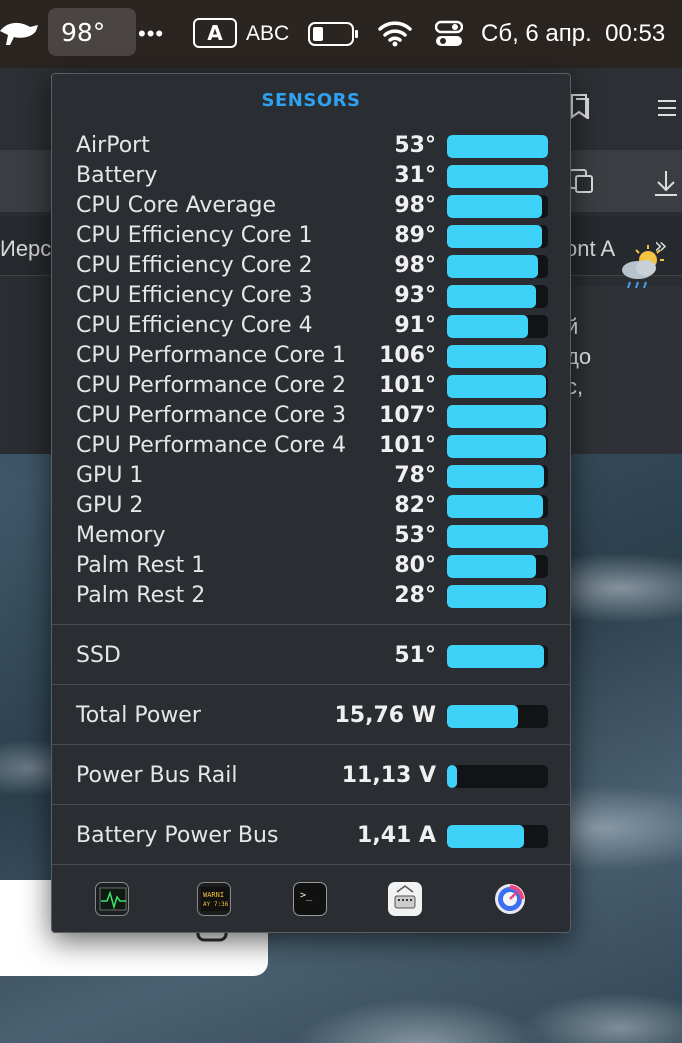 The height and width of the screenshot is (1043, 682). I want to click on bookmark-item-left: Иерс, so click(25, 249).